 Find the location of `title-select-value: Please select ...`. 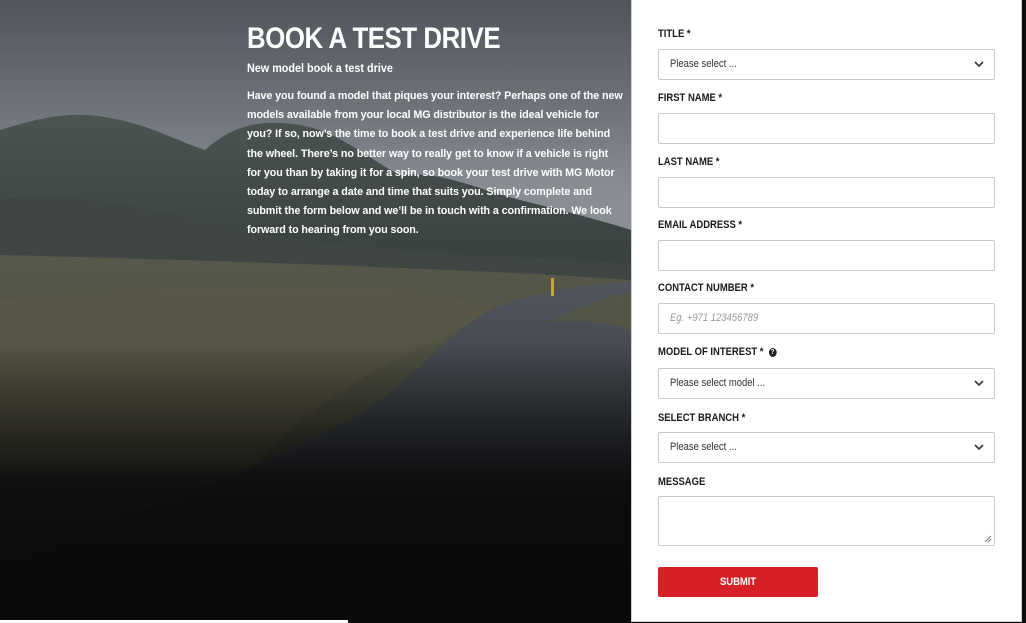

title-select-value: Please select ... is located at coordinates (703, 64).